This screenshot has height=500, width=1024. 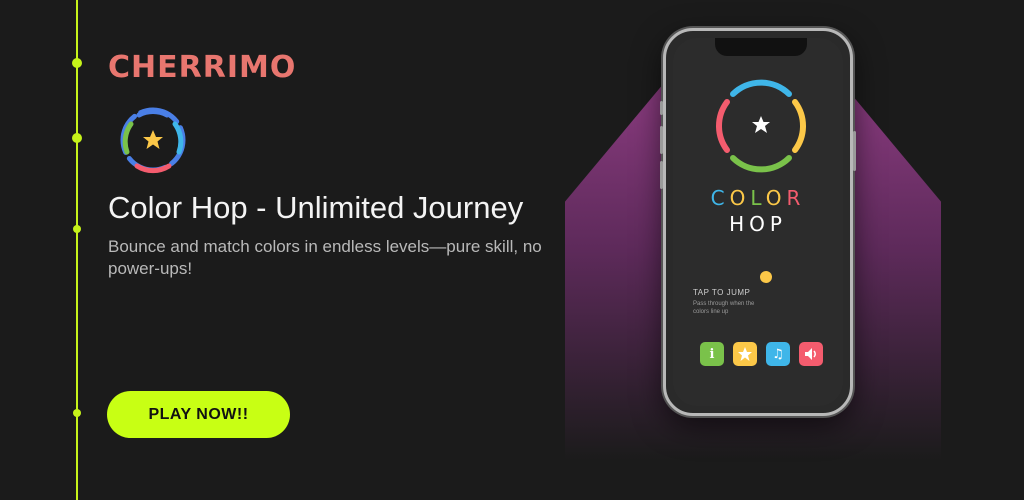 What do you see at coordinates (766, 277) in the screenshot?
I see `game-ball` at bounding box center [766, 277].